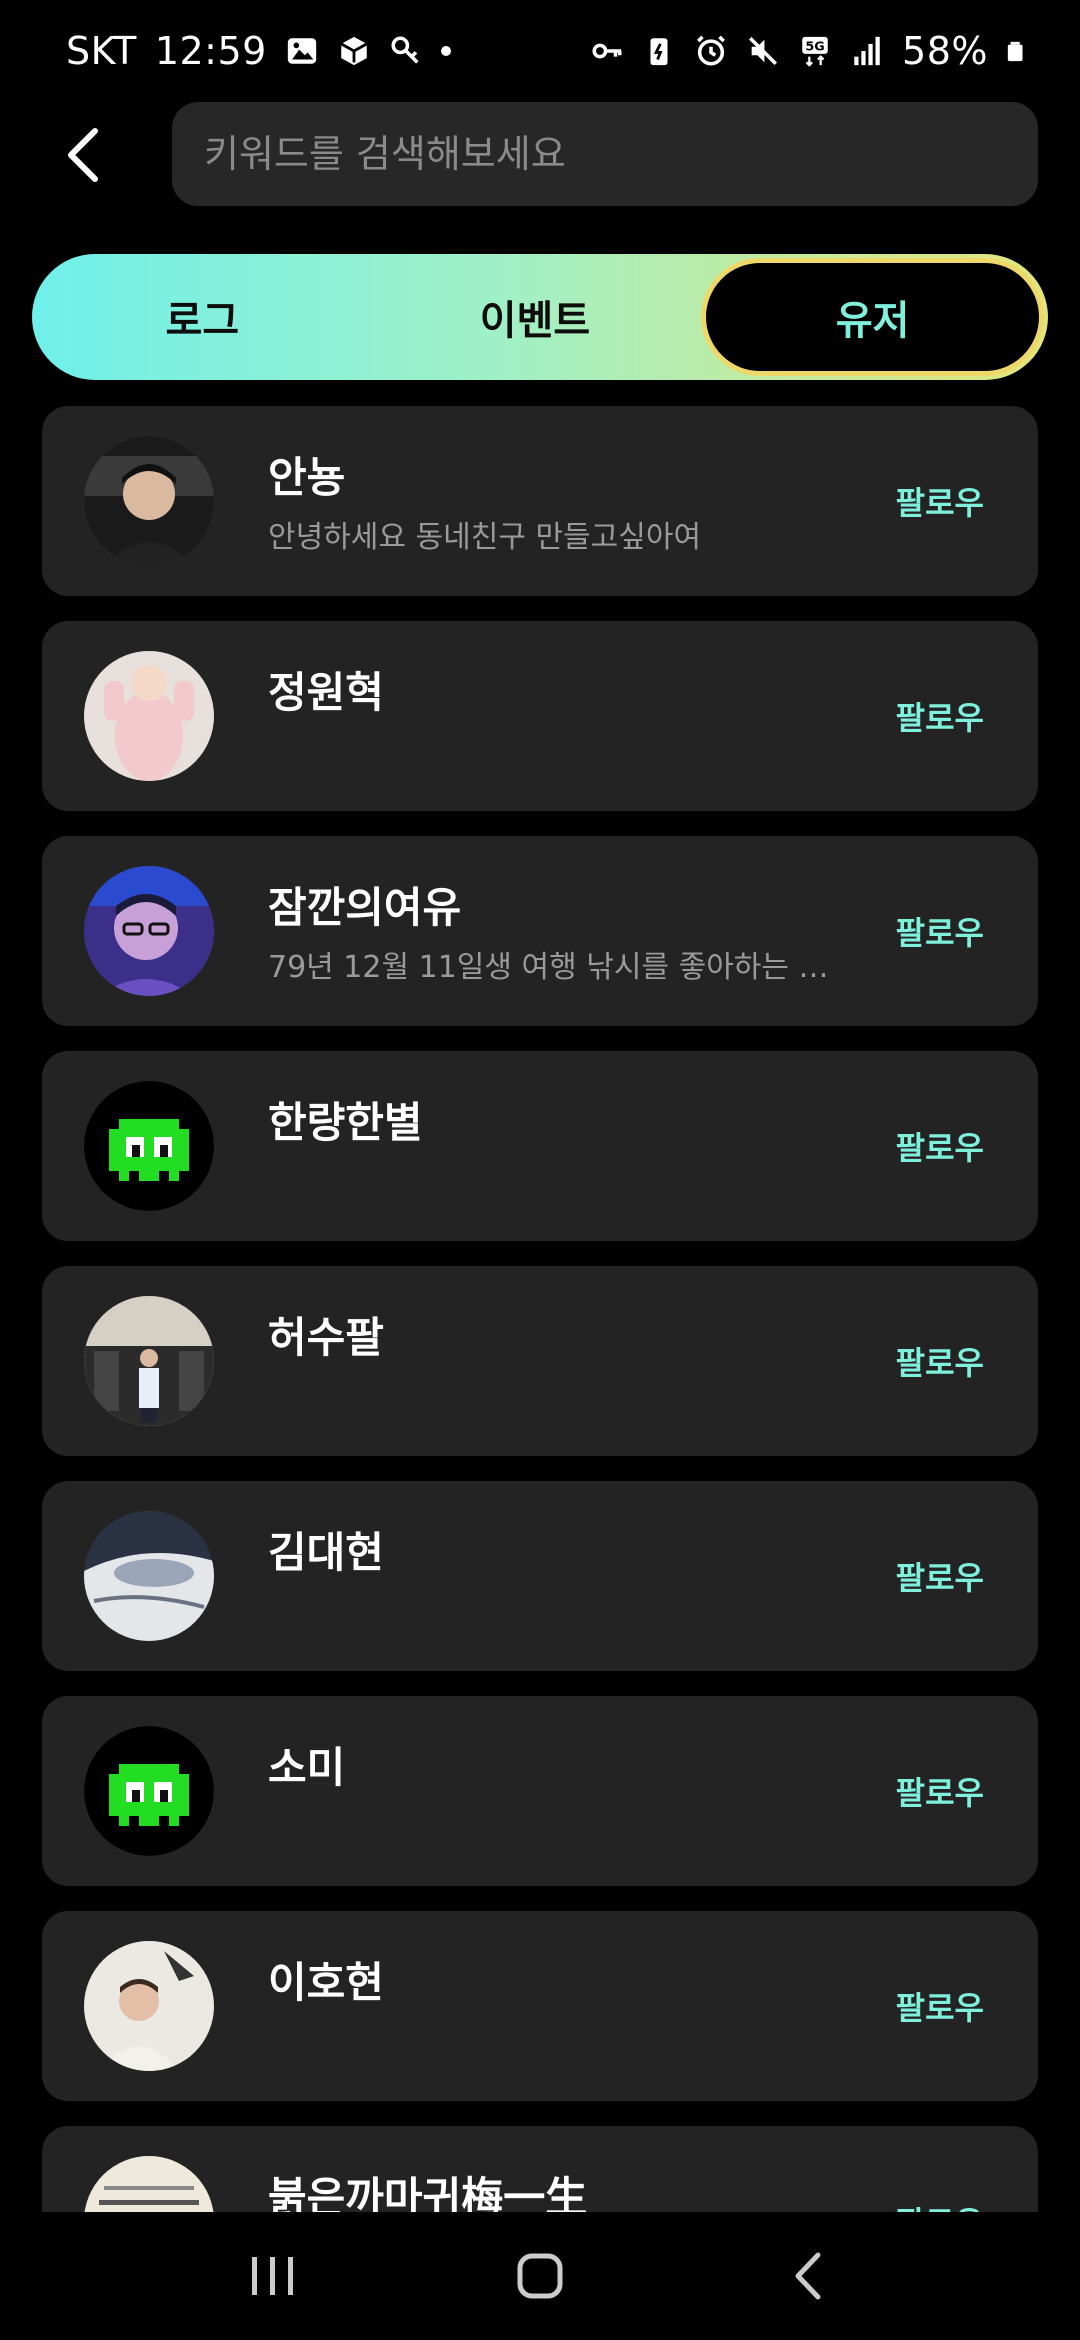 The width and height of the screenshot is (1080, 2340). I want to click on carrier-label: SKT, so click(101, 51).